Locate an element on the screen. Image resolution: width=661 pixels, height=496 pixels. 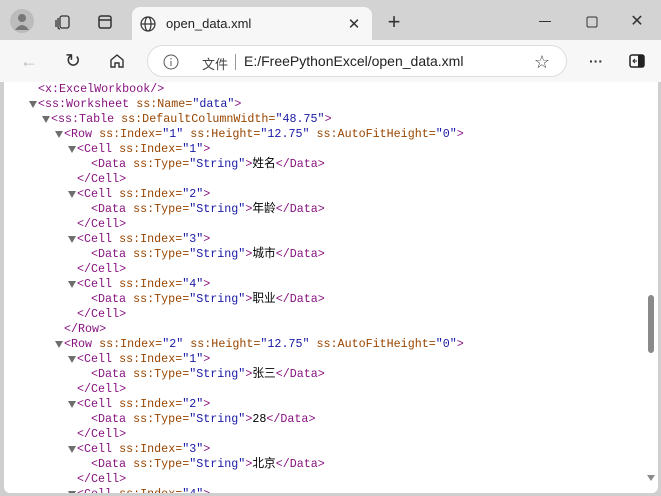
xml-line: <x:ExcelWorkbook/> is located at coordinates (101, 89).